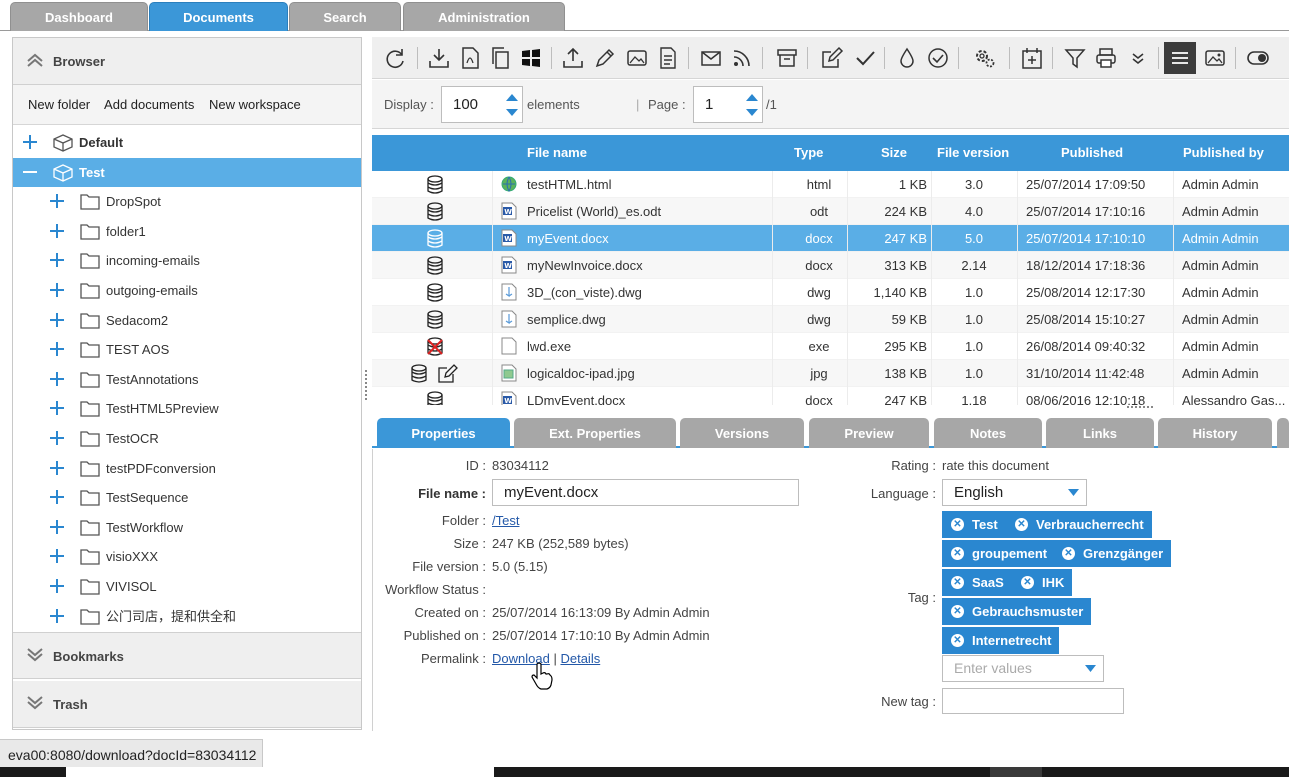 This screenshot has width=1289, height=777. I want to click on tab-documents: Documents, so click(218, 16).